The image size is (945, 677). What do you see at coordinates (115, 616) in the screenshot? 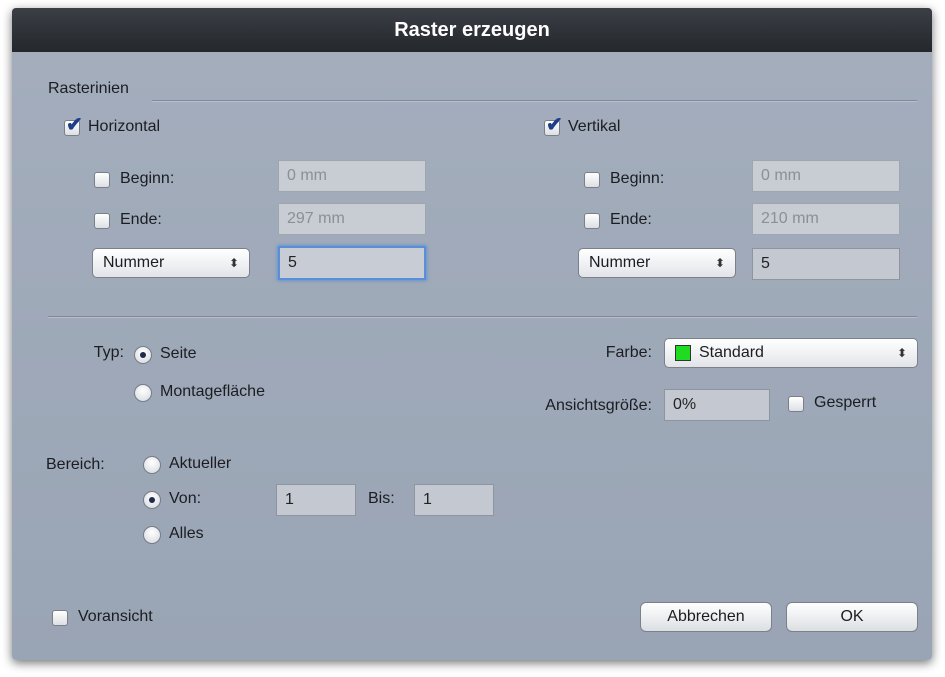
I see `preview-label: Voransicht` at bounding box center [115, 616].